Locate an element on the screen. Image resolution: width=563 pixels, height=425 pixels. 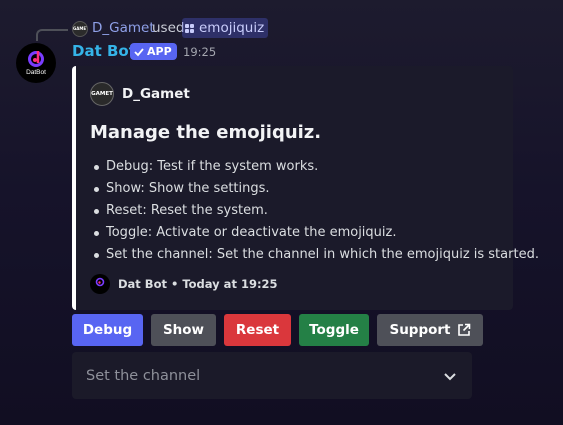
bot-avatar-text: DatBot is located at coordinates (36, 72).